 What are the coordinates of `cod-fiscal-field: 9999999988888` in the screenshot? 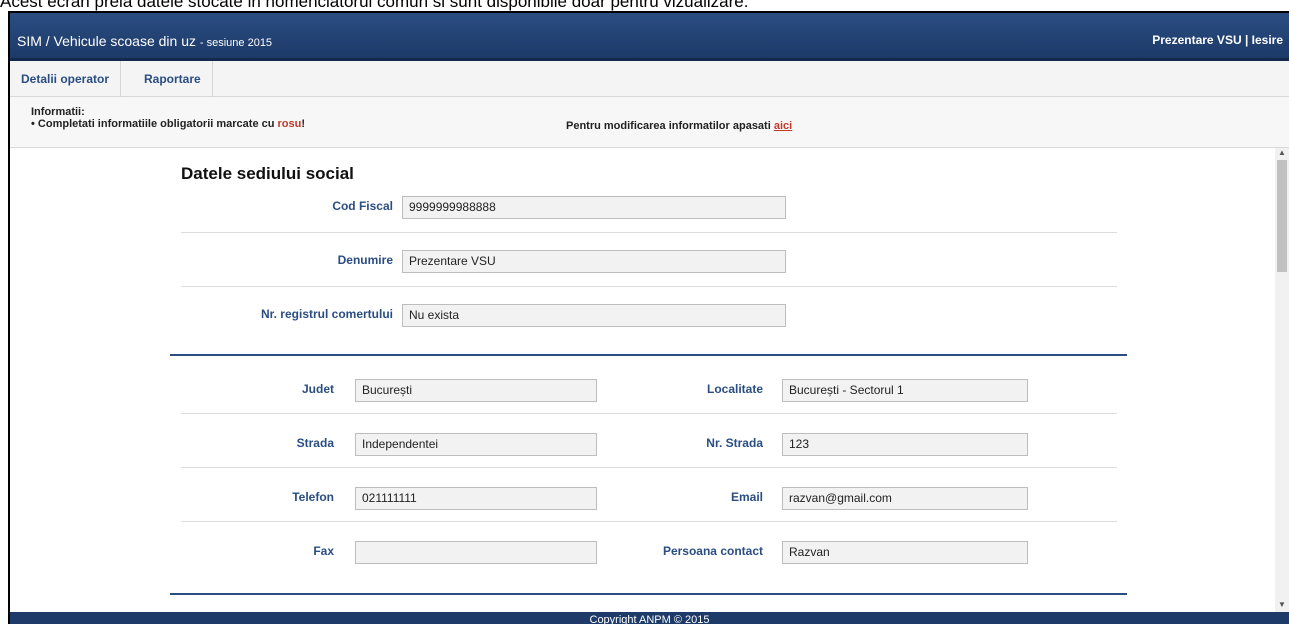 It's located at (594, 207).